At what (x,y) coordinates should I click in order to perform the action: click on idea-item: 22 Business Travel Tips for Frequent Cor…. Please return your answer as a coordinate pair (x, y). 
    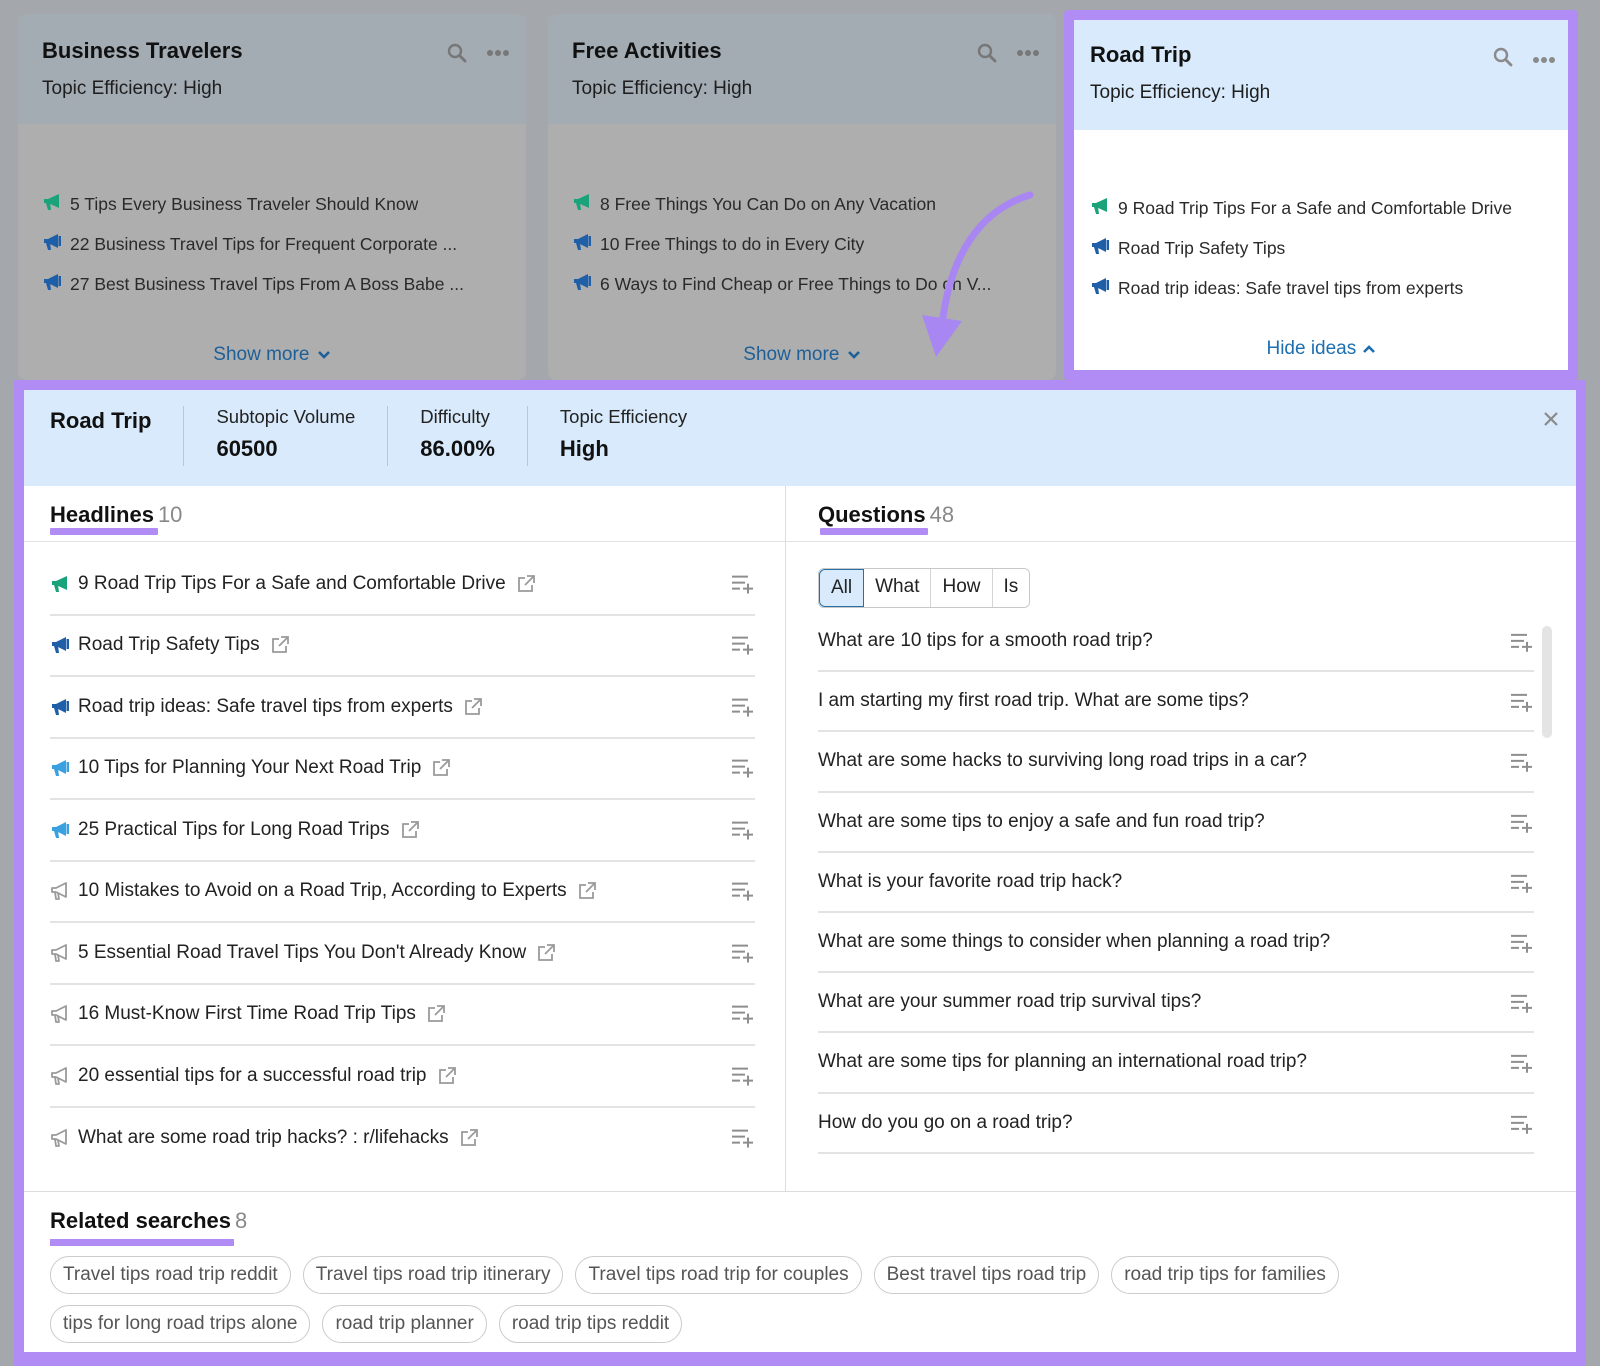
    Looking at the image, I should click on (272, 244).